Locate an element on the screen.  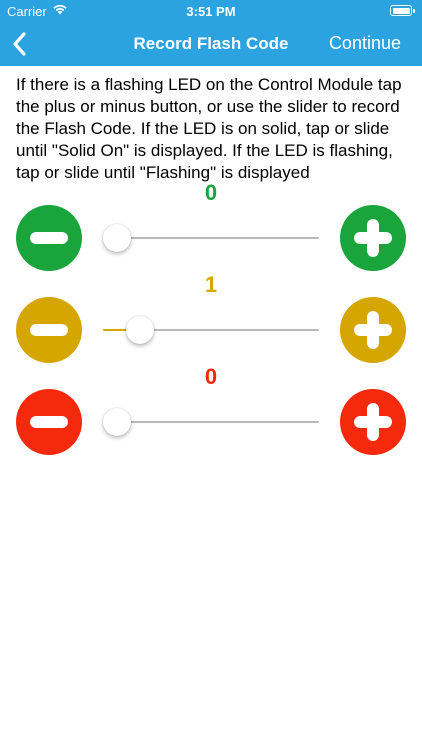
status-time: 3:51 PM is located at coordinates (211, 11).